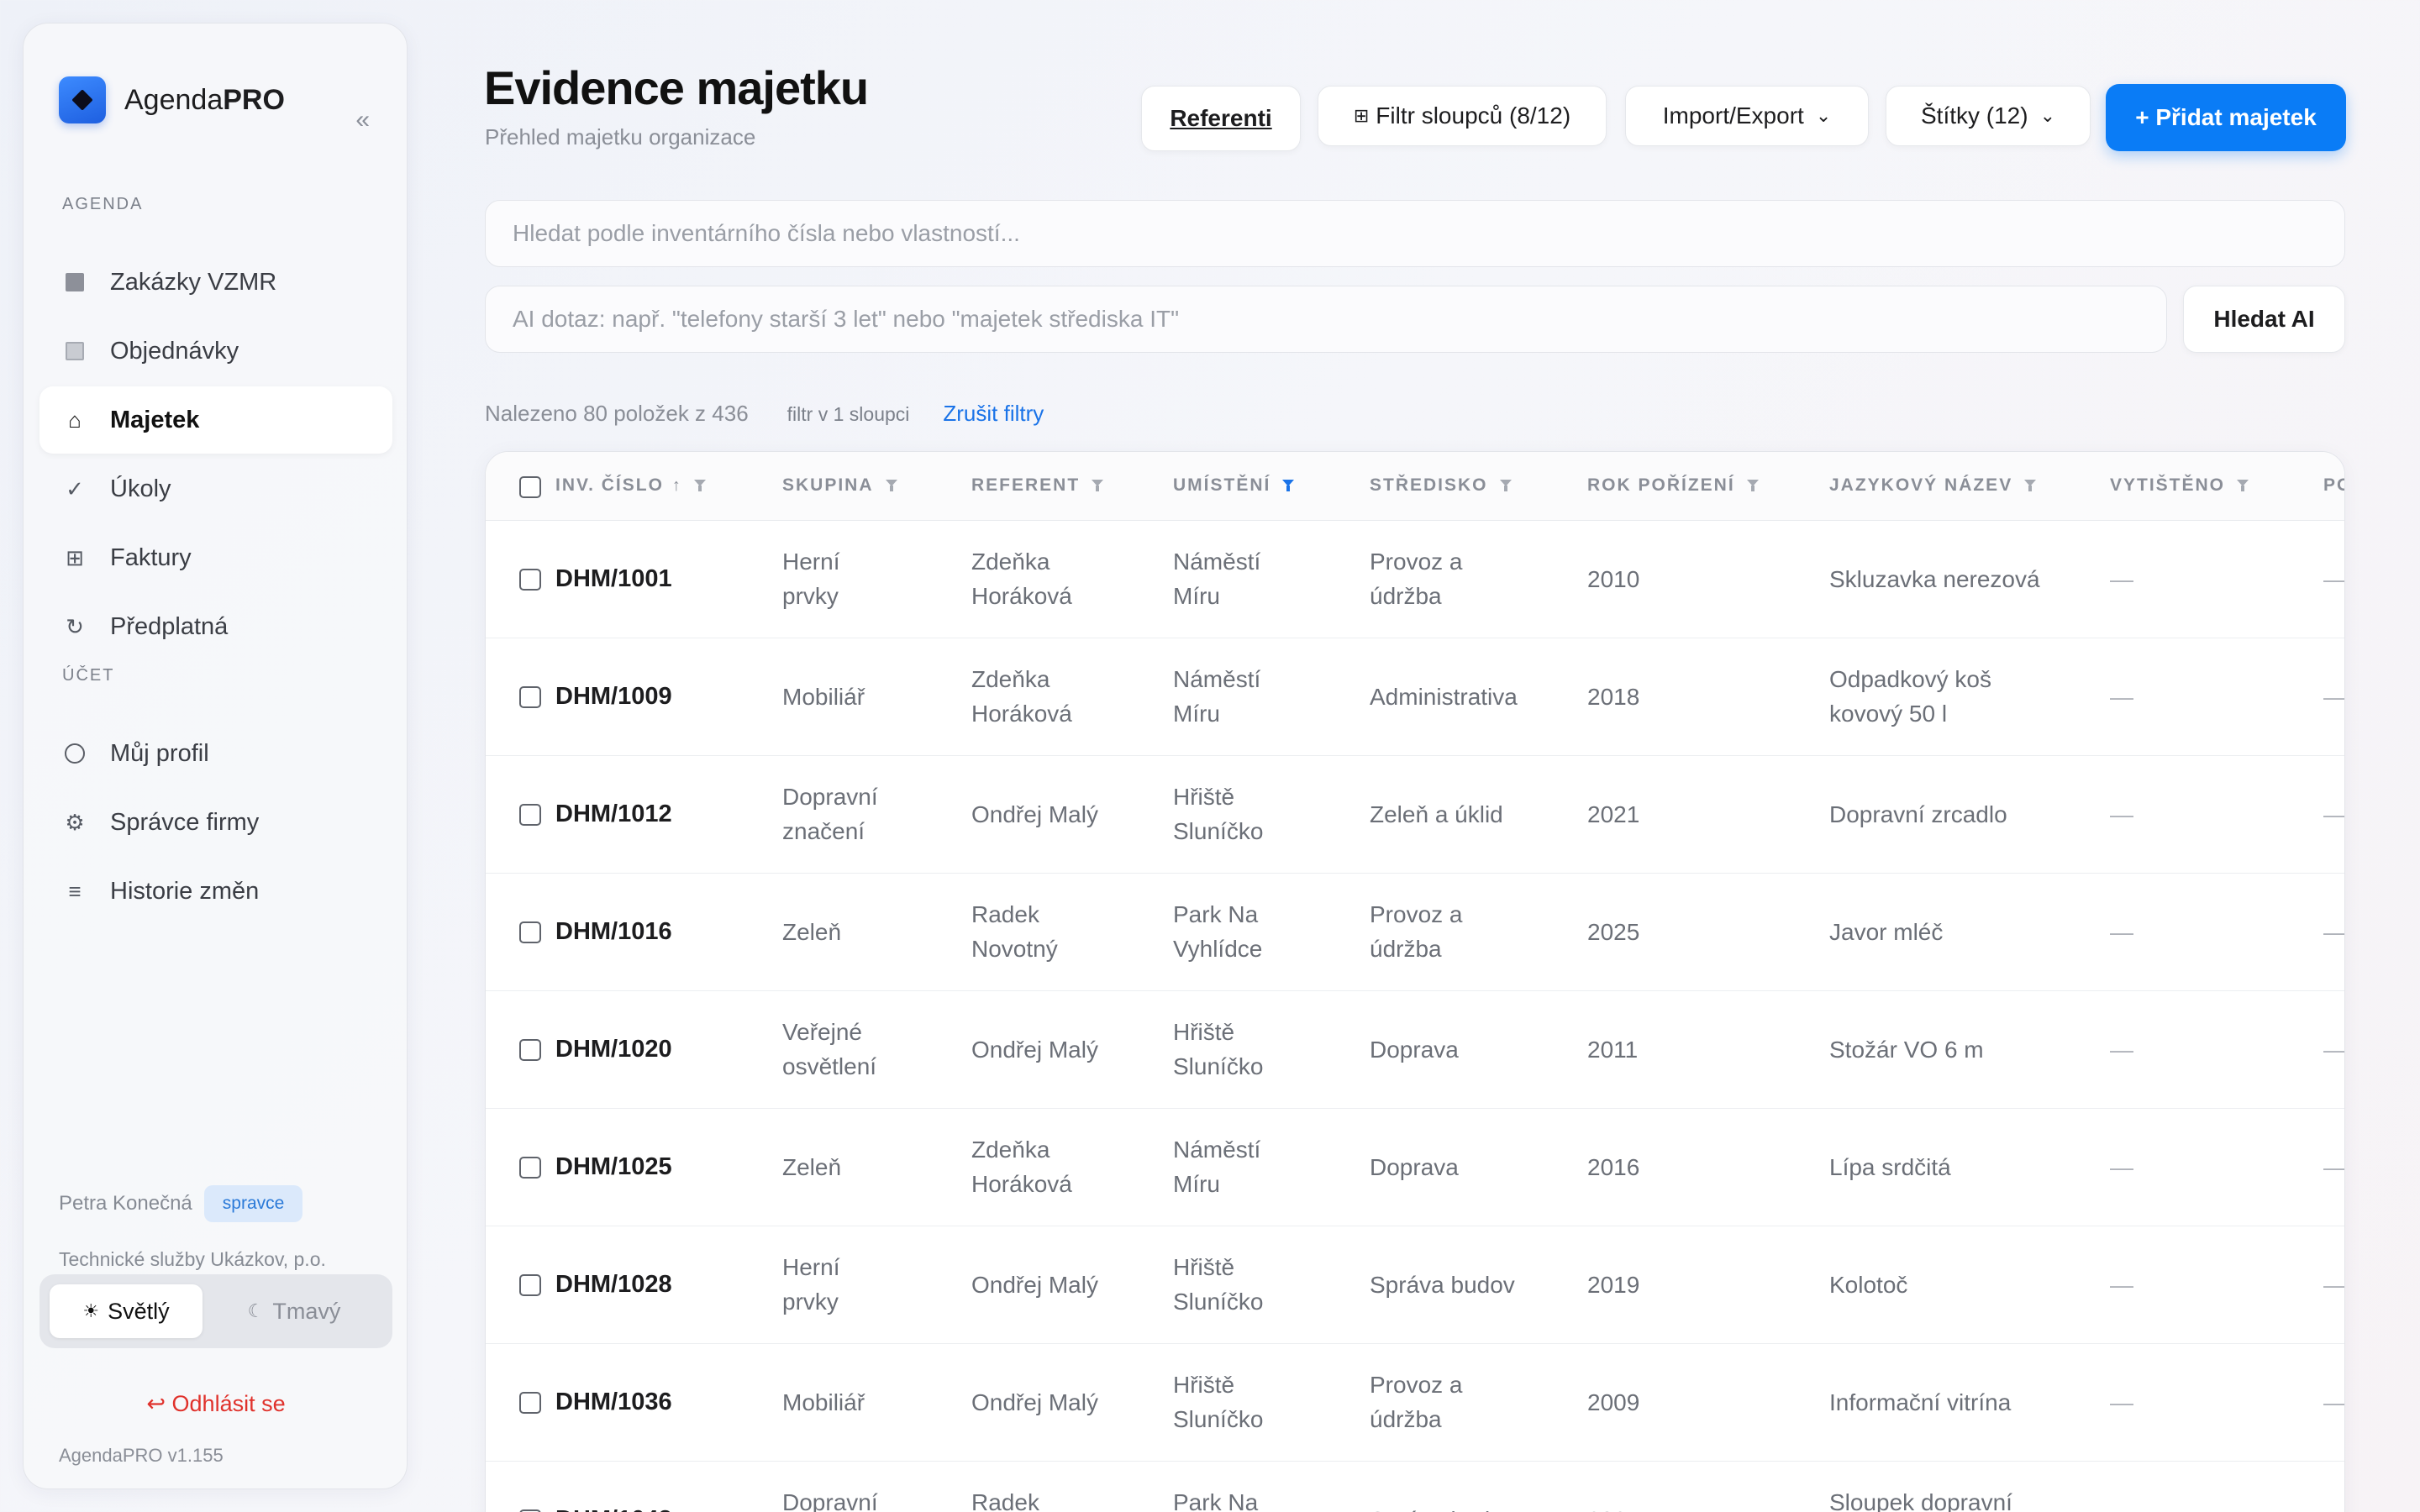 The image size is (2420, 1512). I want to click on column-header-skupina: SKUPINA, so click(840, 485).